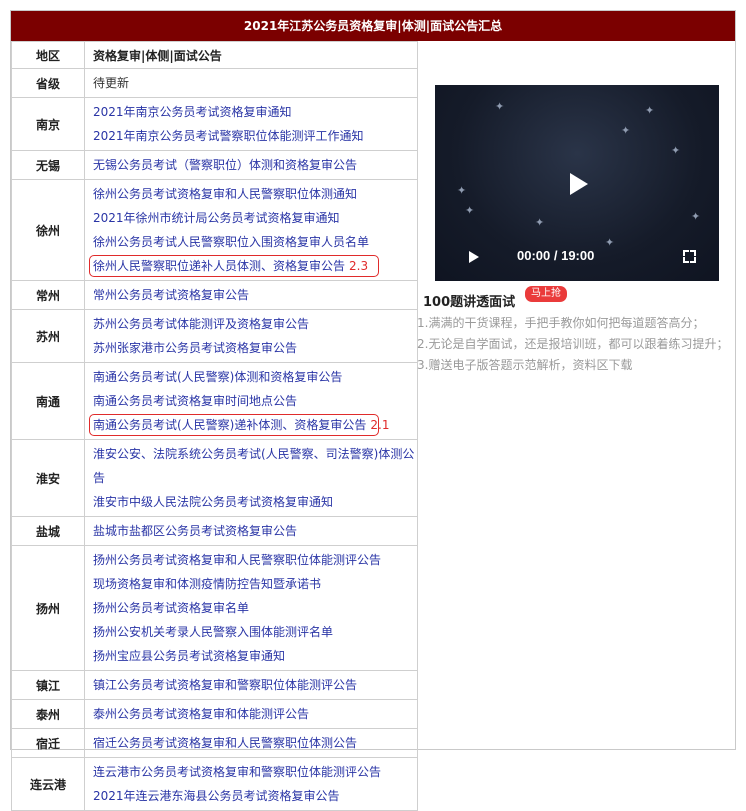 This screenshot has height=811, width=746. I want to click on notice-link-text: 淮安市中级人民法院公务员考试资格复审通知, so click(213, 502).